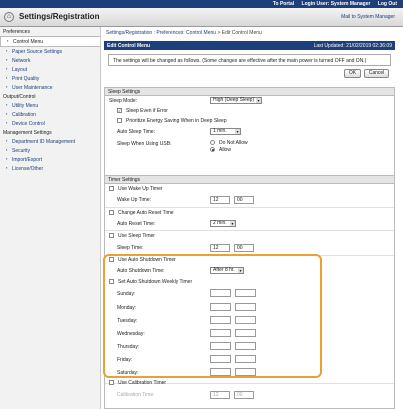 The image size is (403, 409). What do you see at coordinates (336, 4) in the screenshot?
I see `login-user-label: Login User: System Manager` at bounding box center [336, 4].